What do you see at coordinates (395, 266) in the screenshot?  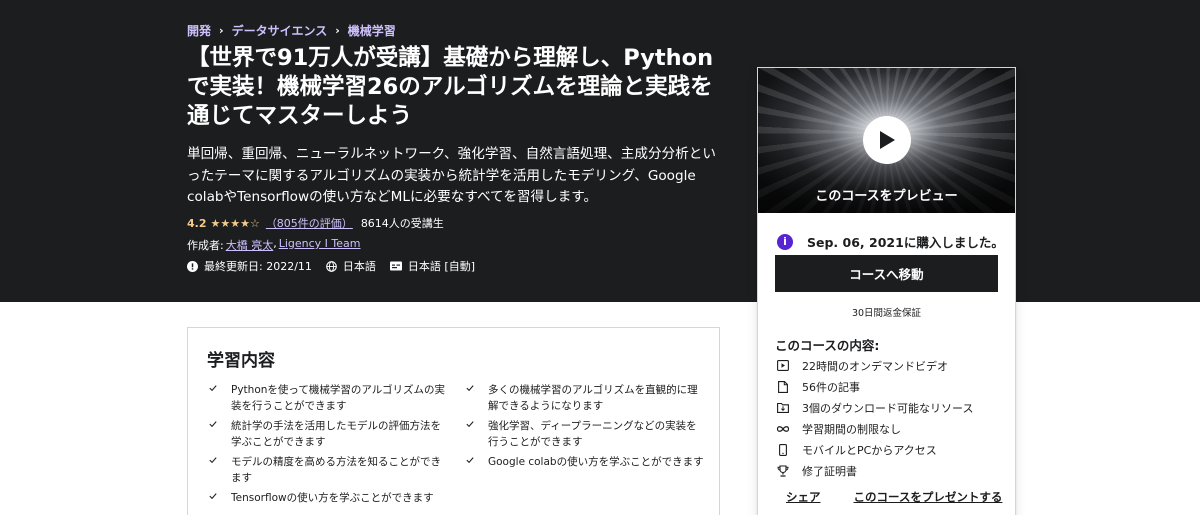 I see `closed-caption-icon` at bounding box center [395, 266].